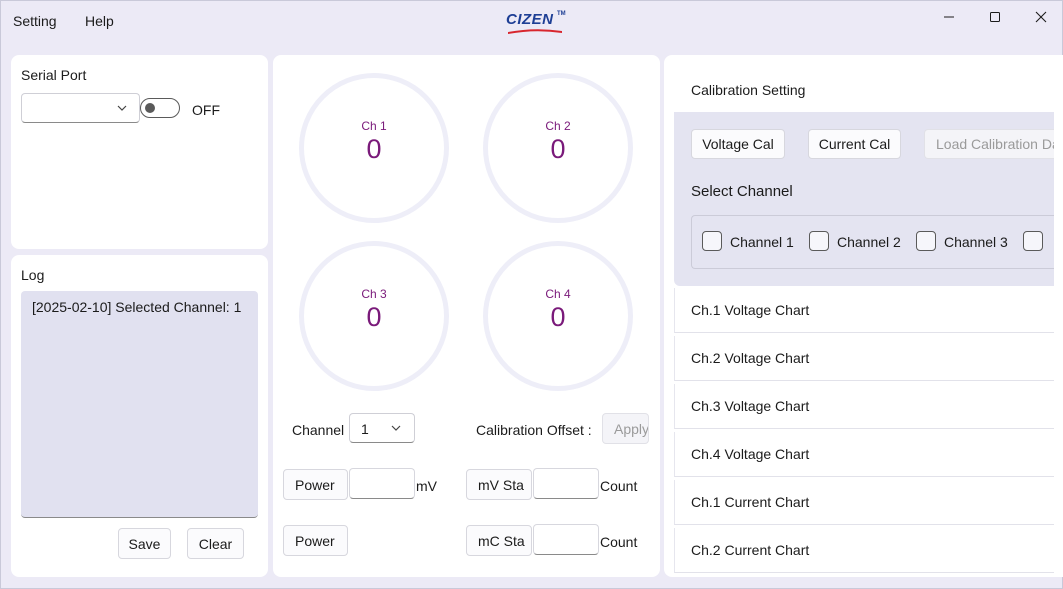 This screenshot has height=589, width=1063. Describe the element at coordinates (499, 540) in the screenshot. I see `mc-standard-button: mC Sta` at that location.